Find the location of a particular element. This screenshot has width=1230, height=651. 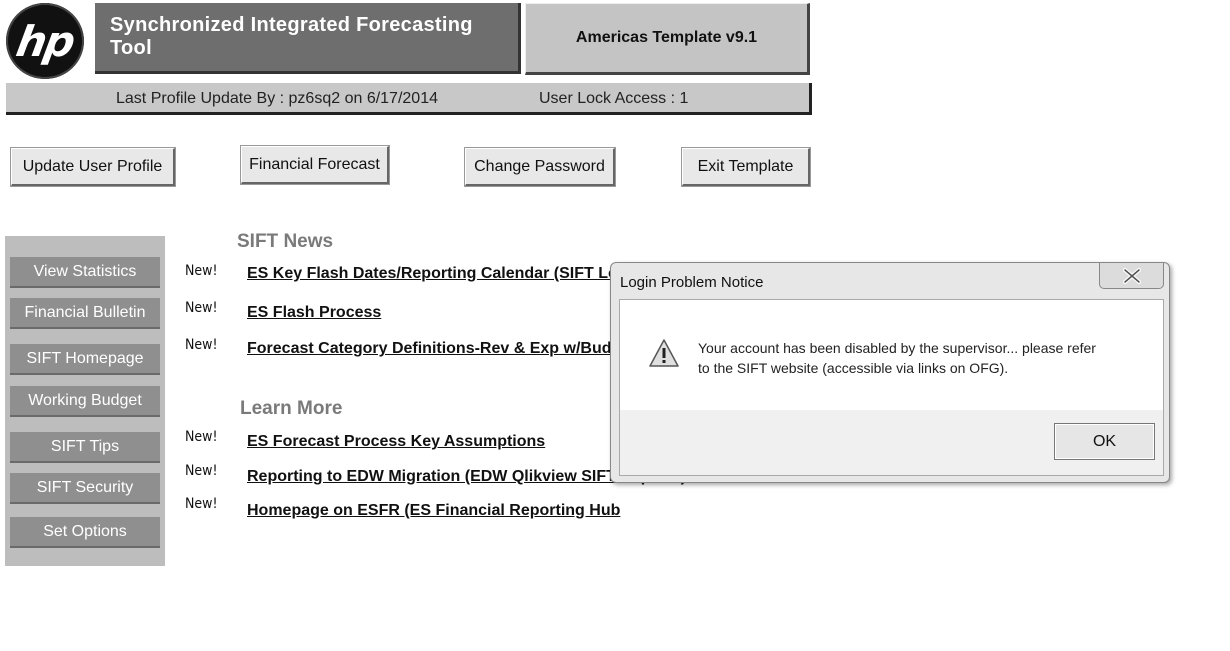

close-button is located at coordinates (1131, 276).